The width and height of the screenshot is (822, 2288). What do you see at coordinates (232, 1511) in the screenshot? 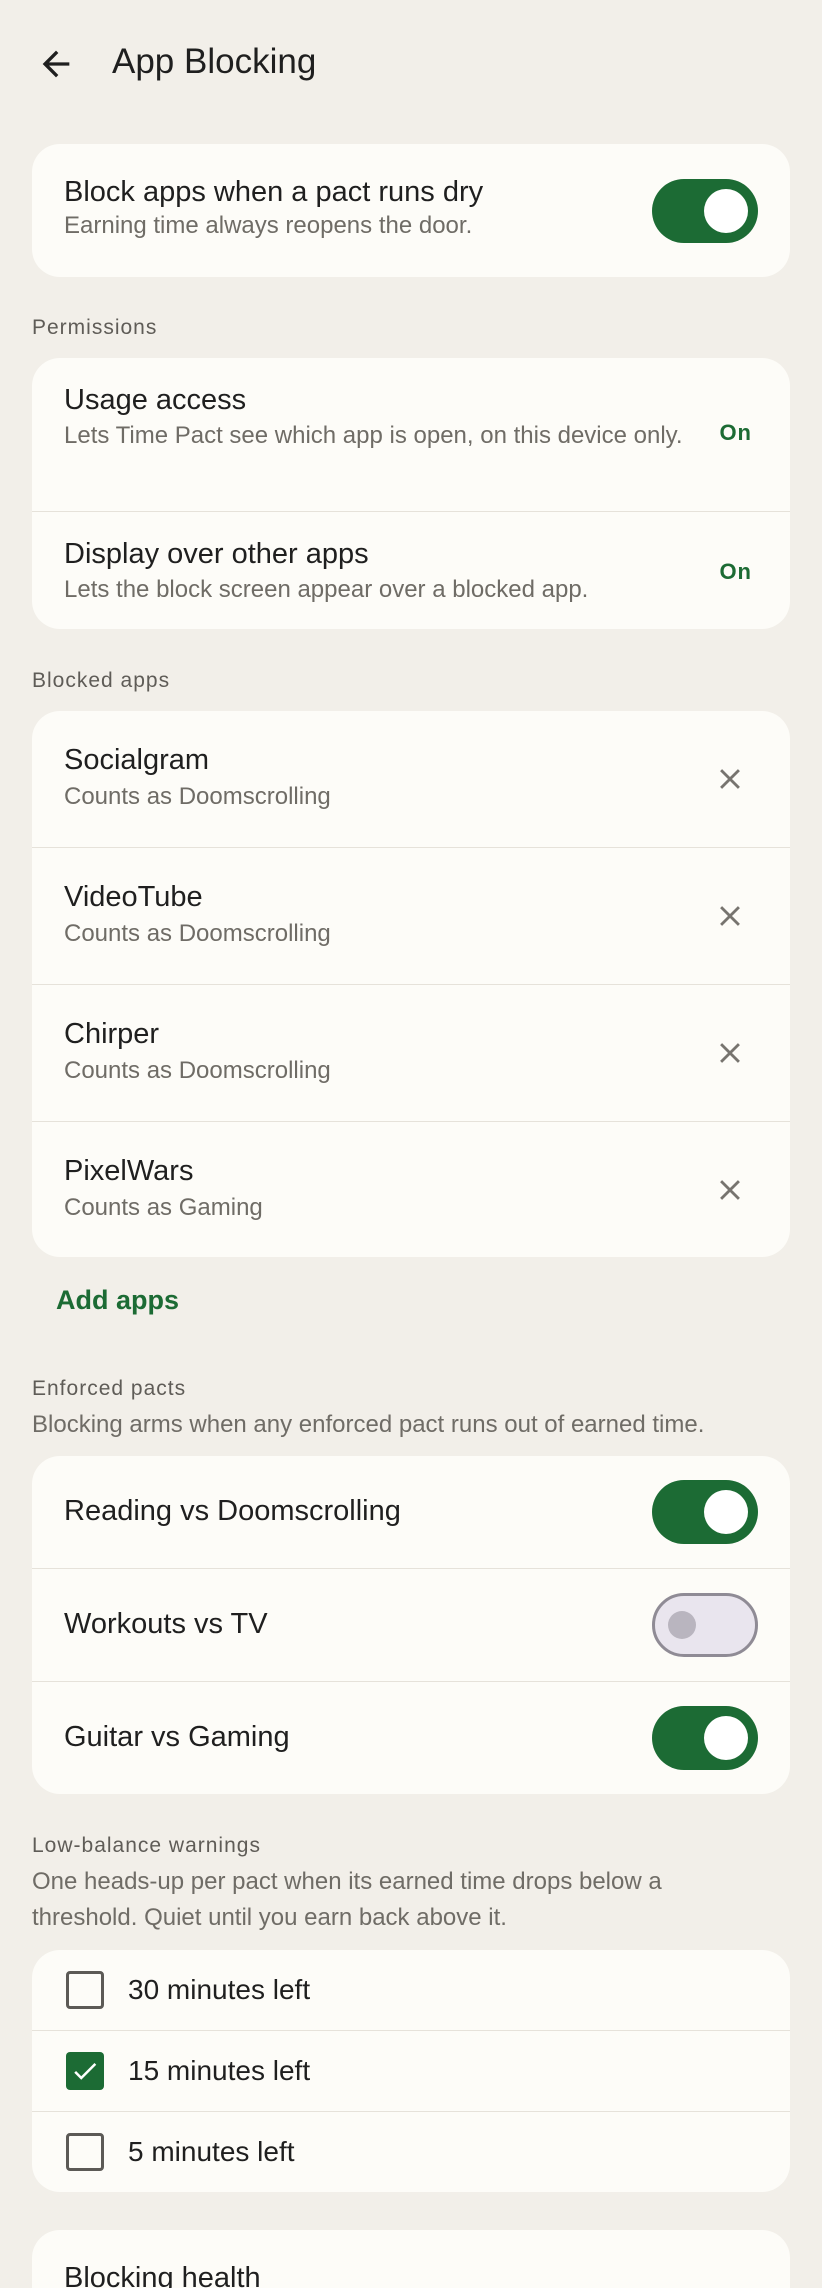
I see `pact-name: Reading vs Doomscrolling` at bounding box center [232, 1511].